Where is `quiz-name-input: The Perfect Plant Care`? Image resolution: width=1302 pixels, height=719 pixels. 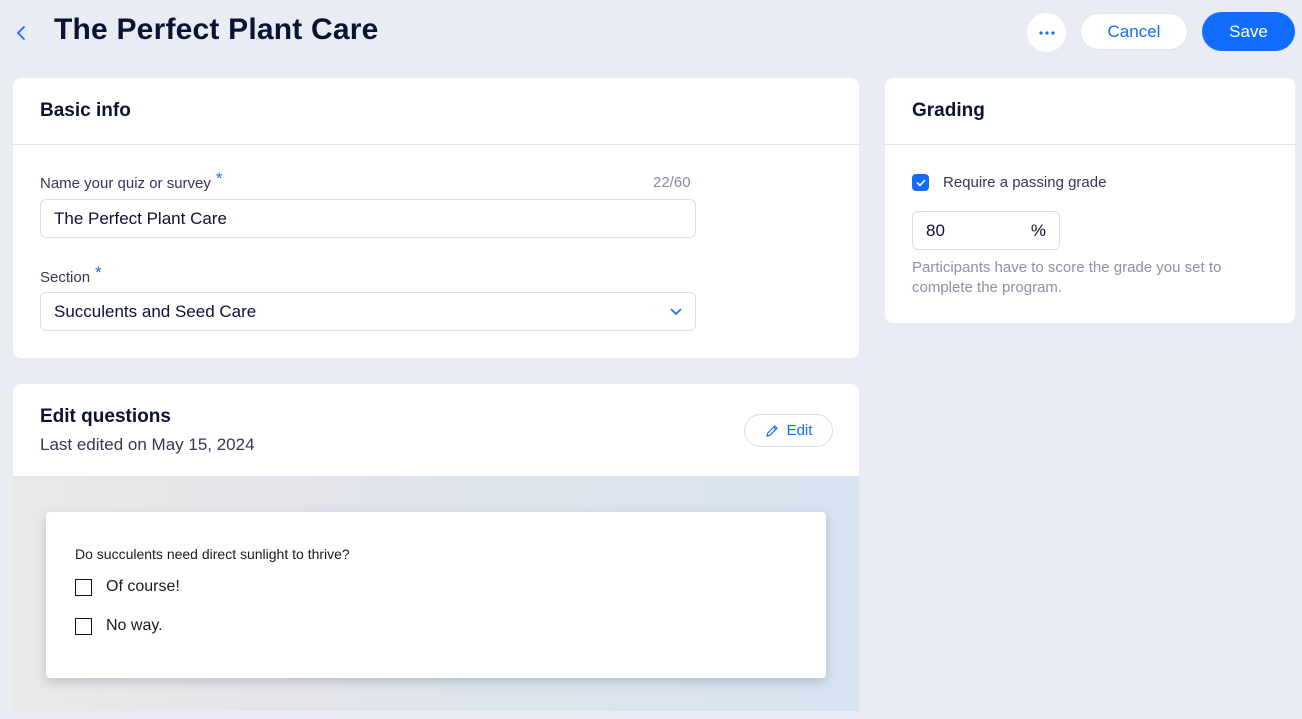
quiz-name-input: The Perfect Plant Care is located at coordinates (368, 218).